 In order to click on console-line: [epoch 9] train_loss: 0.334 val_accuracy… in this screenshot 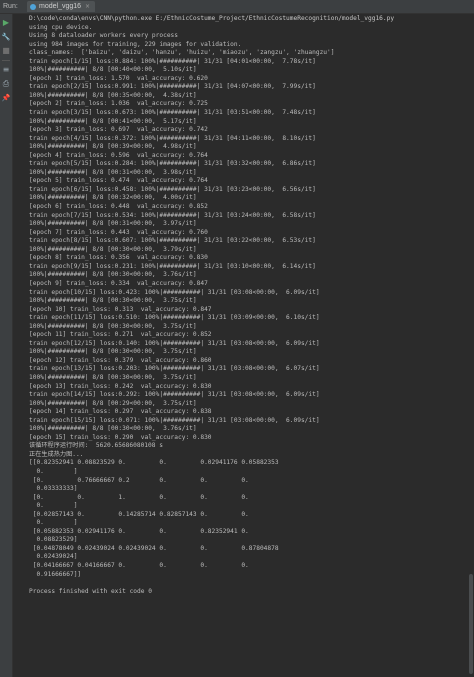, I will do `click(118, 283)`.